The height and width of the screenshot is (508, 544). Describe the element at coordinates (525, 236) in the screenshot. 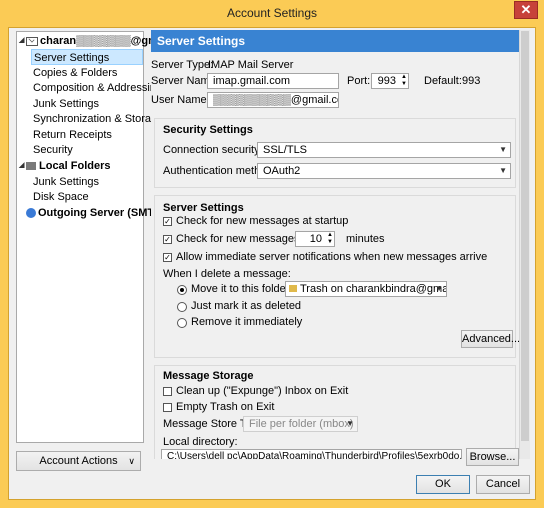

I see `scrollbar-thumb` at that location.